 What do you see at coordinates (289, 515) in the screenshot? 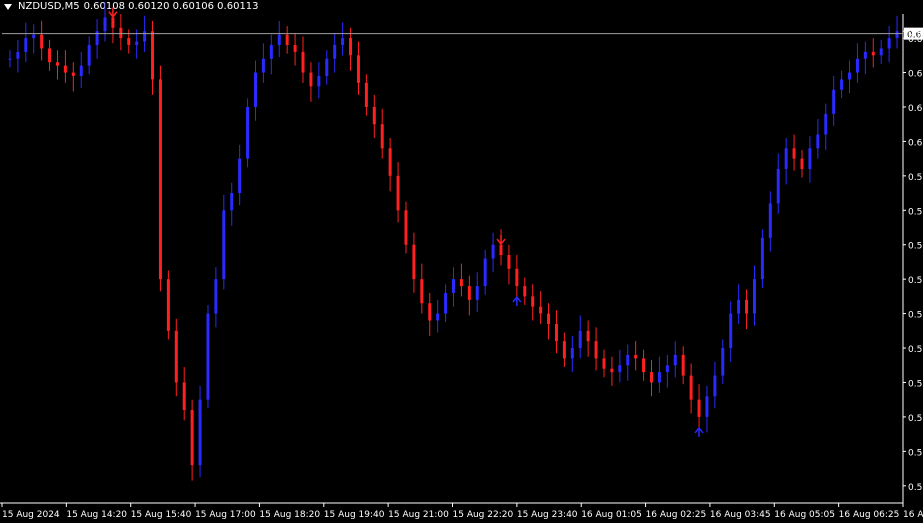
I see `x-tick-label: 15 Aug 18:20` at bounding box center [289, 515].